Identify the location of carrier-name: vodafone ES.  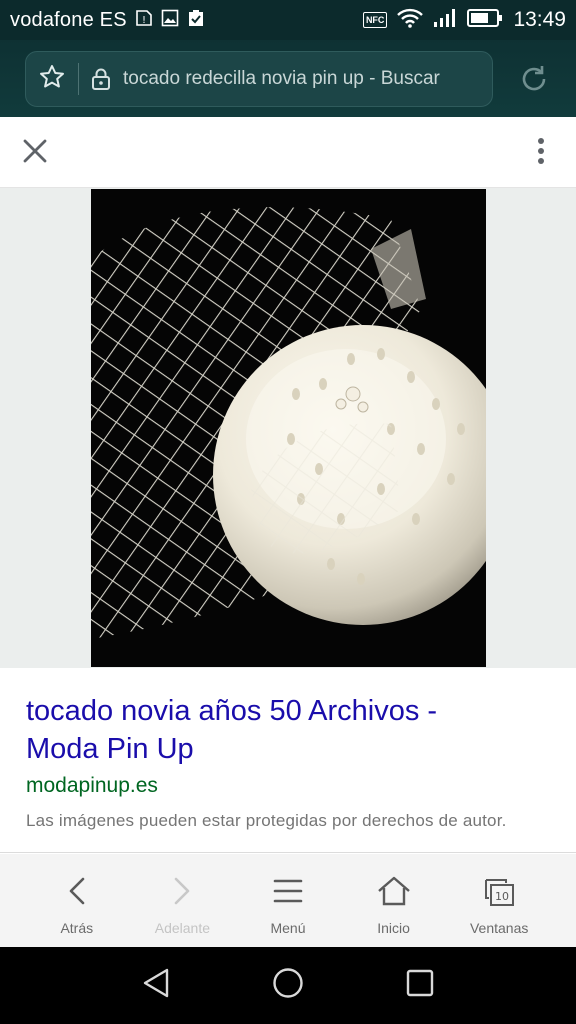
(68, 19).